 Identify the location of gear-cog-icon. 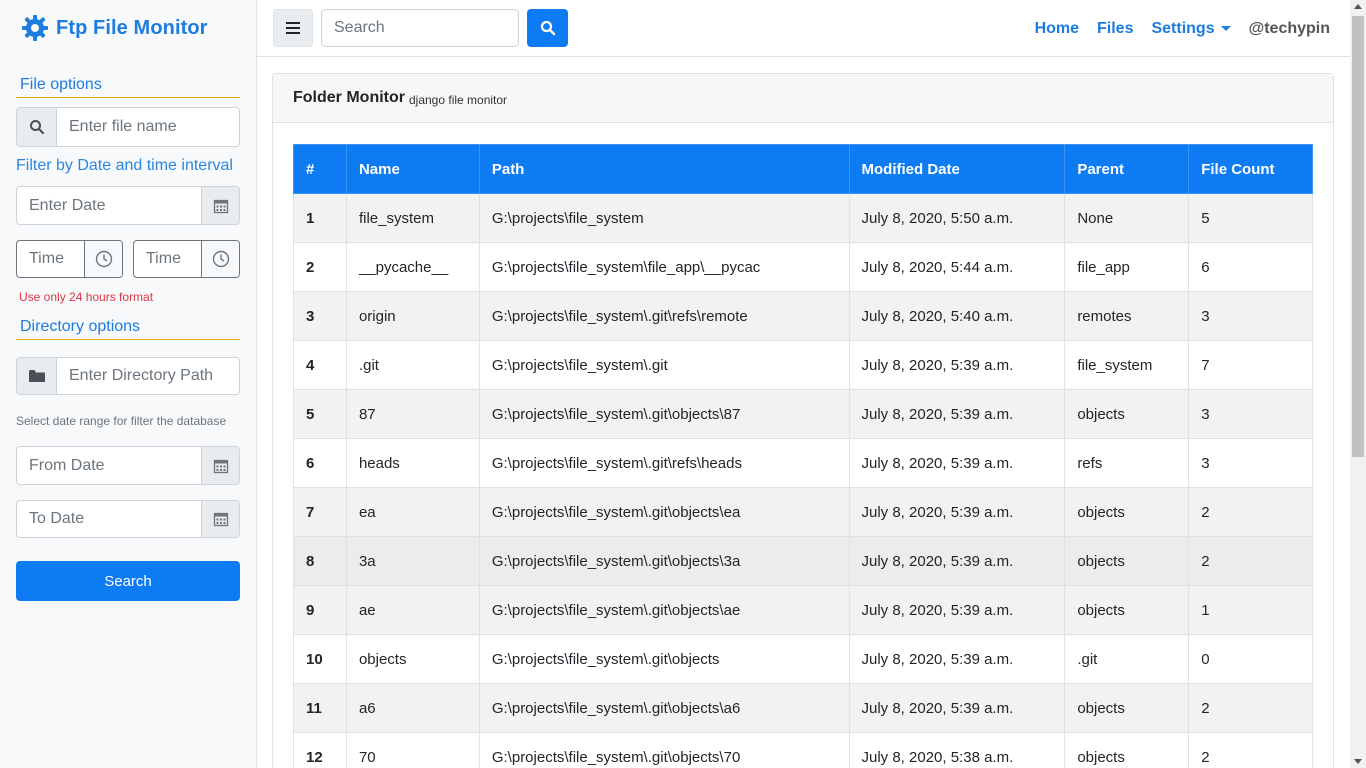
(35, 28).